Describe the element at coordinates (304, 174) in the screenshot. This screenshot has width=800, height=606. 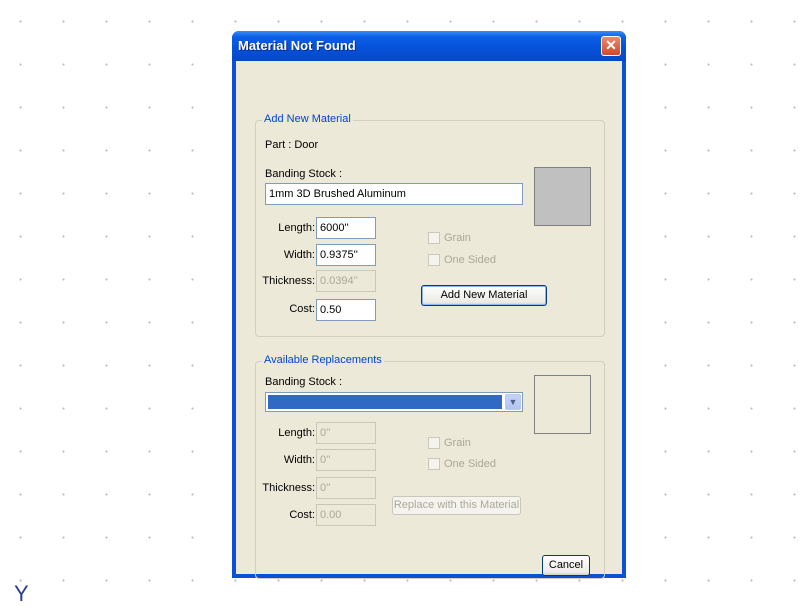
I see `banding-stock-label: Banding Stock :` at that location.